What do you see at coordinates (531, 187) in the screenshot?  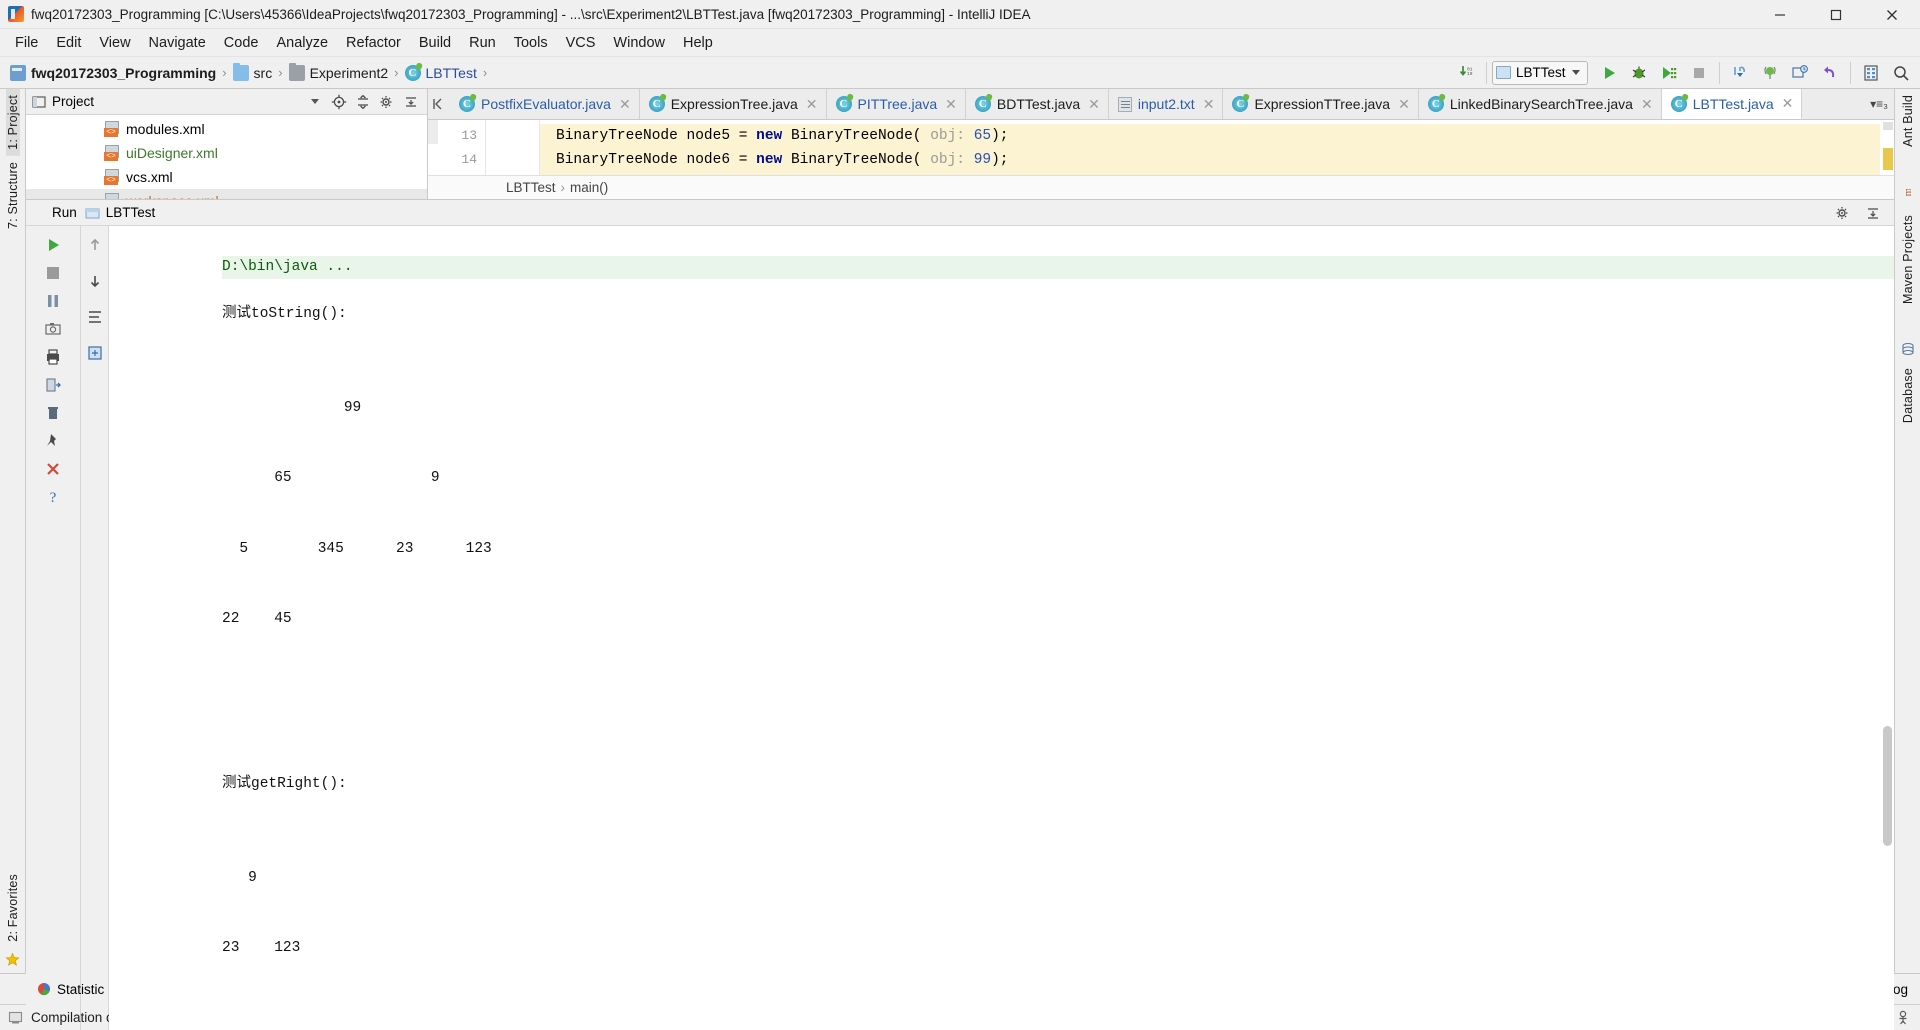 I see `breadcrumb-class: LBTTest` at bounding box center [531, 187].